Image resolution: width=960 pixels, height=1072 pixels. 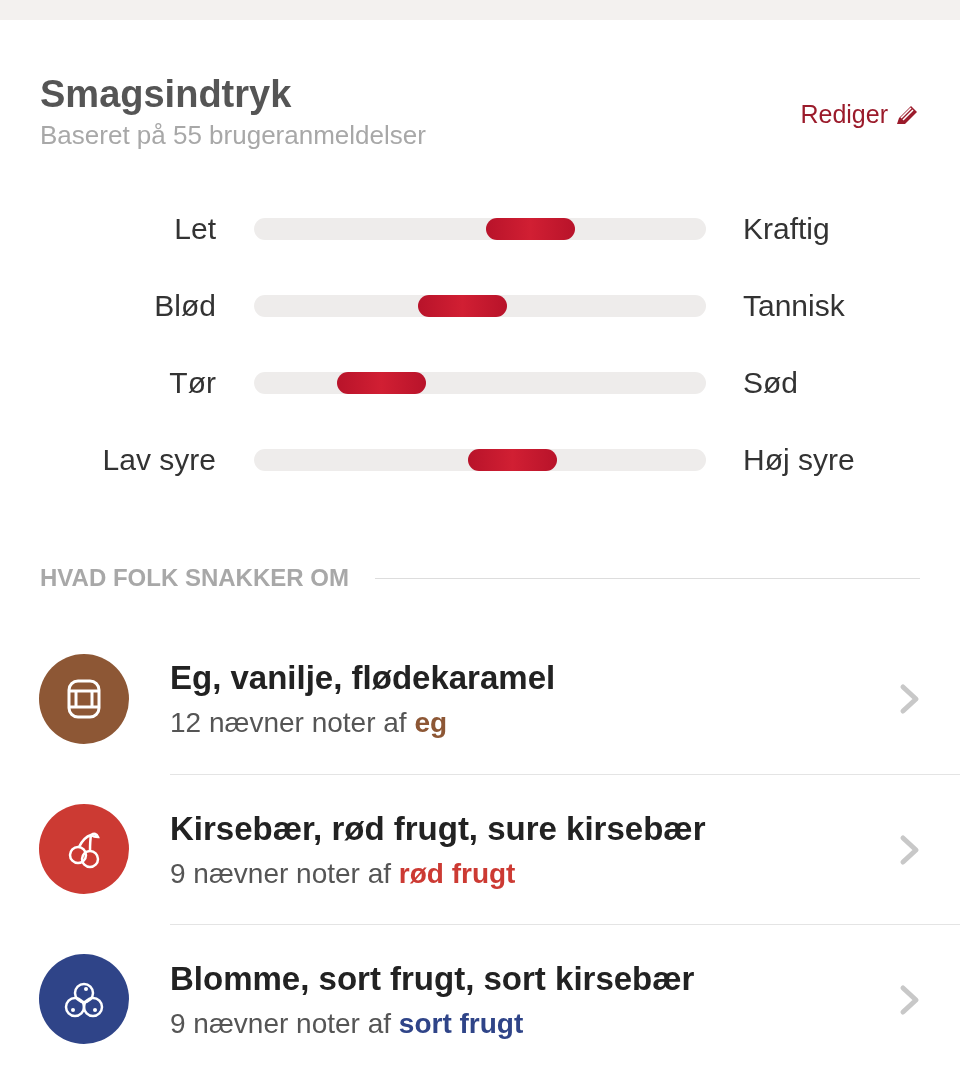 I want to click on note-mentions: 12 nævner noter af eg, so click(x=309, y=723).